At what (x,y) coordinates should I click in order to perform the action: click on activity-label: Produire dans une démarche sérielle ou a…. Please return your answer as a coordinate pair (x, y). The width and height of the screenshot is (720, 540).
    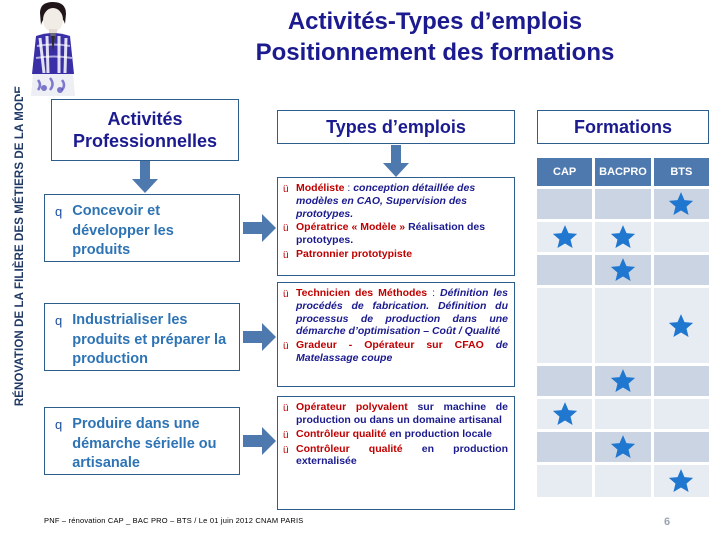
    Looking at the image, I should click on (144, 443).